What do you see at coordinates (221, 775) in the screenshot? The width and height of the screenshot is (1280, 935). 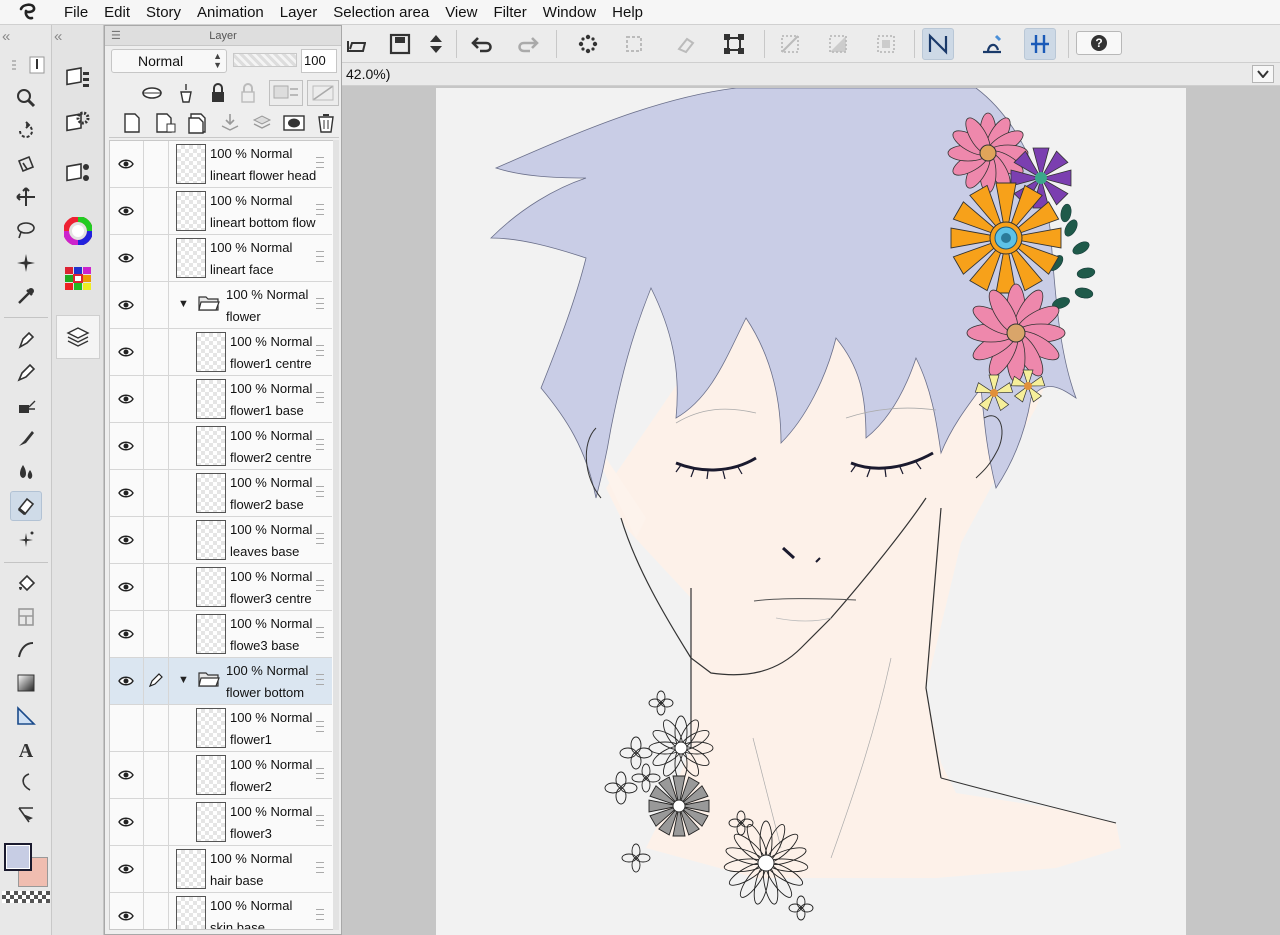 I see `layer-row: 100 % Normal flower2` at bounding box center [221, 775].